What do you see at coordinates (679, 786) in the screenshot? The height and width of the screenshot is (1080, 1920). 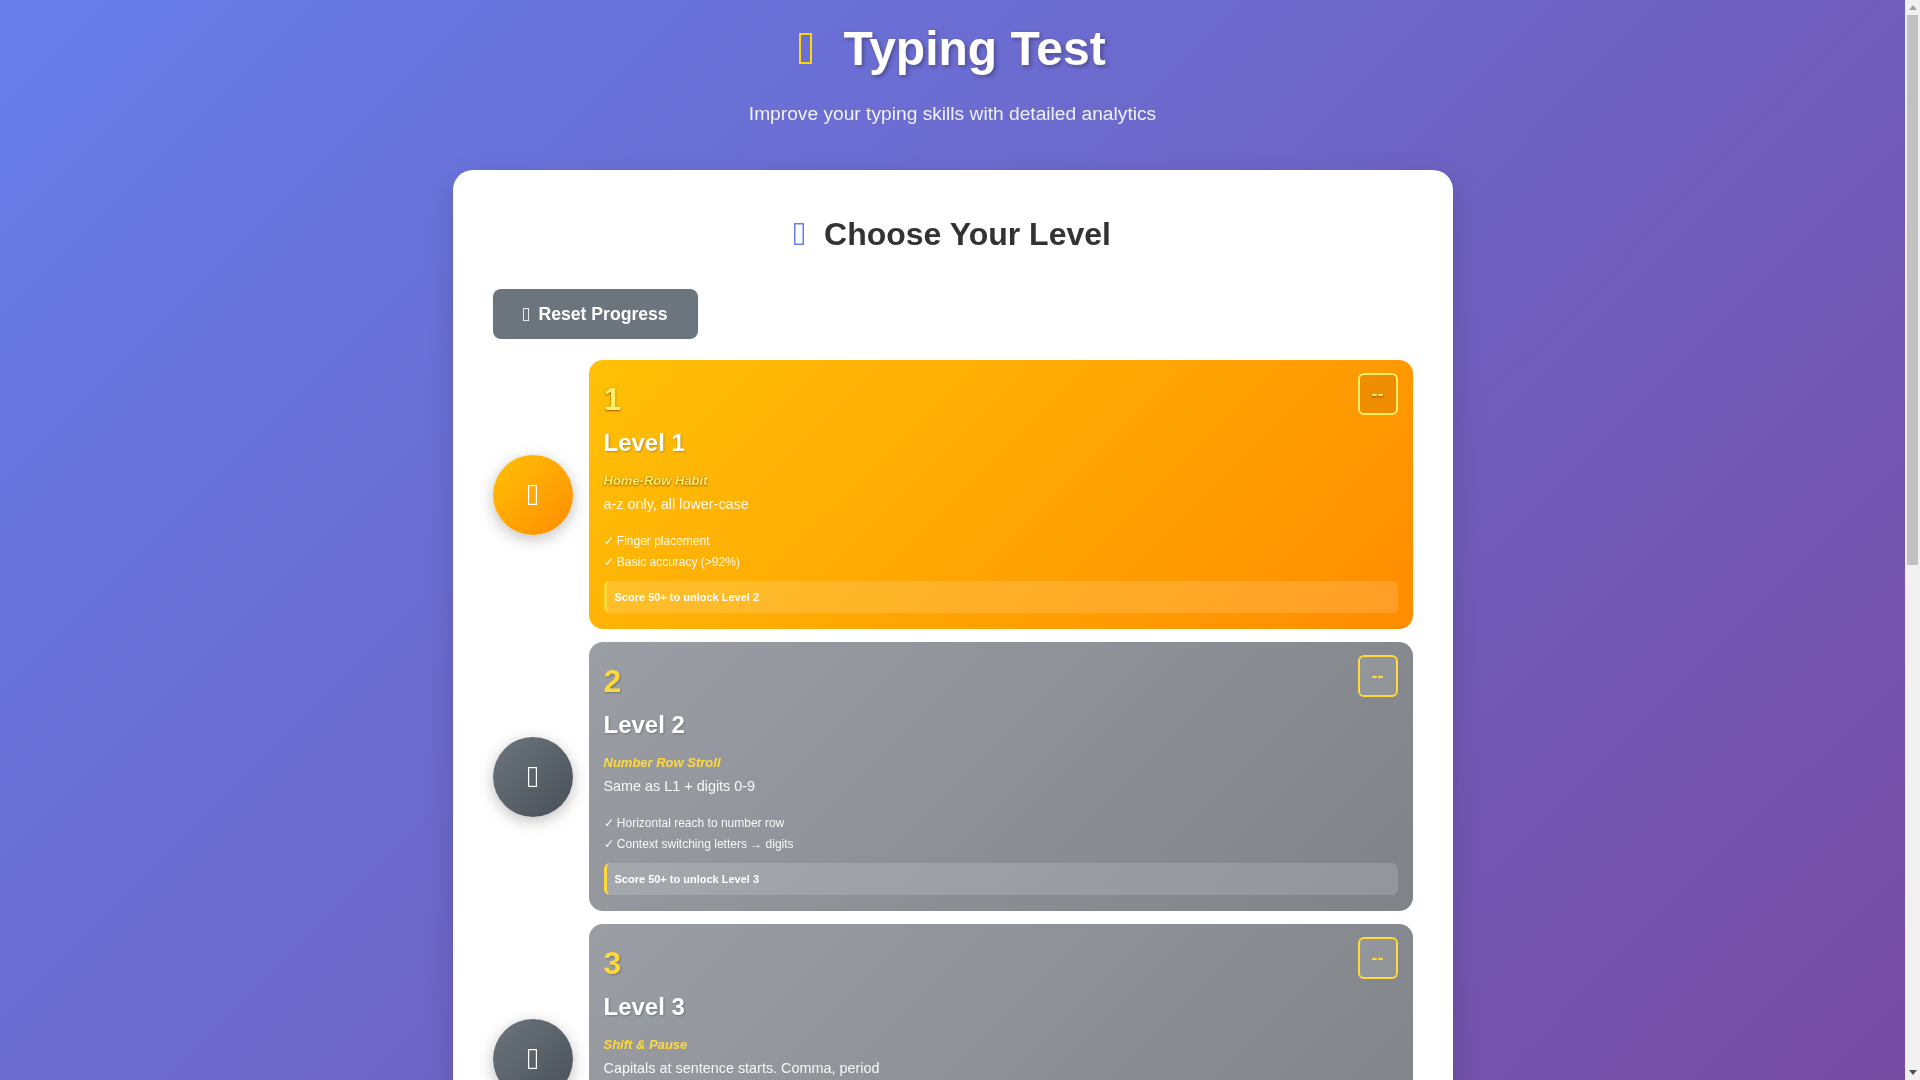 I see `level-description: Same as L1 + digits 0-9` at bounding box center [679, 786].